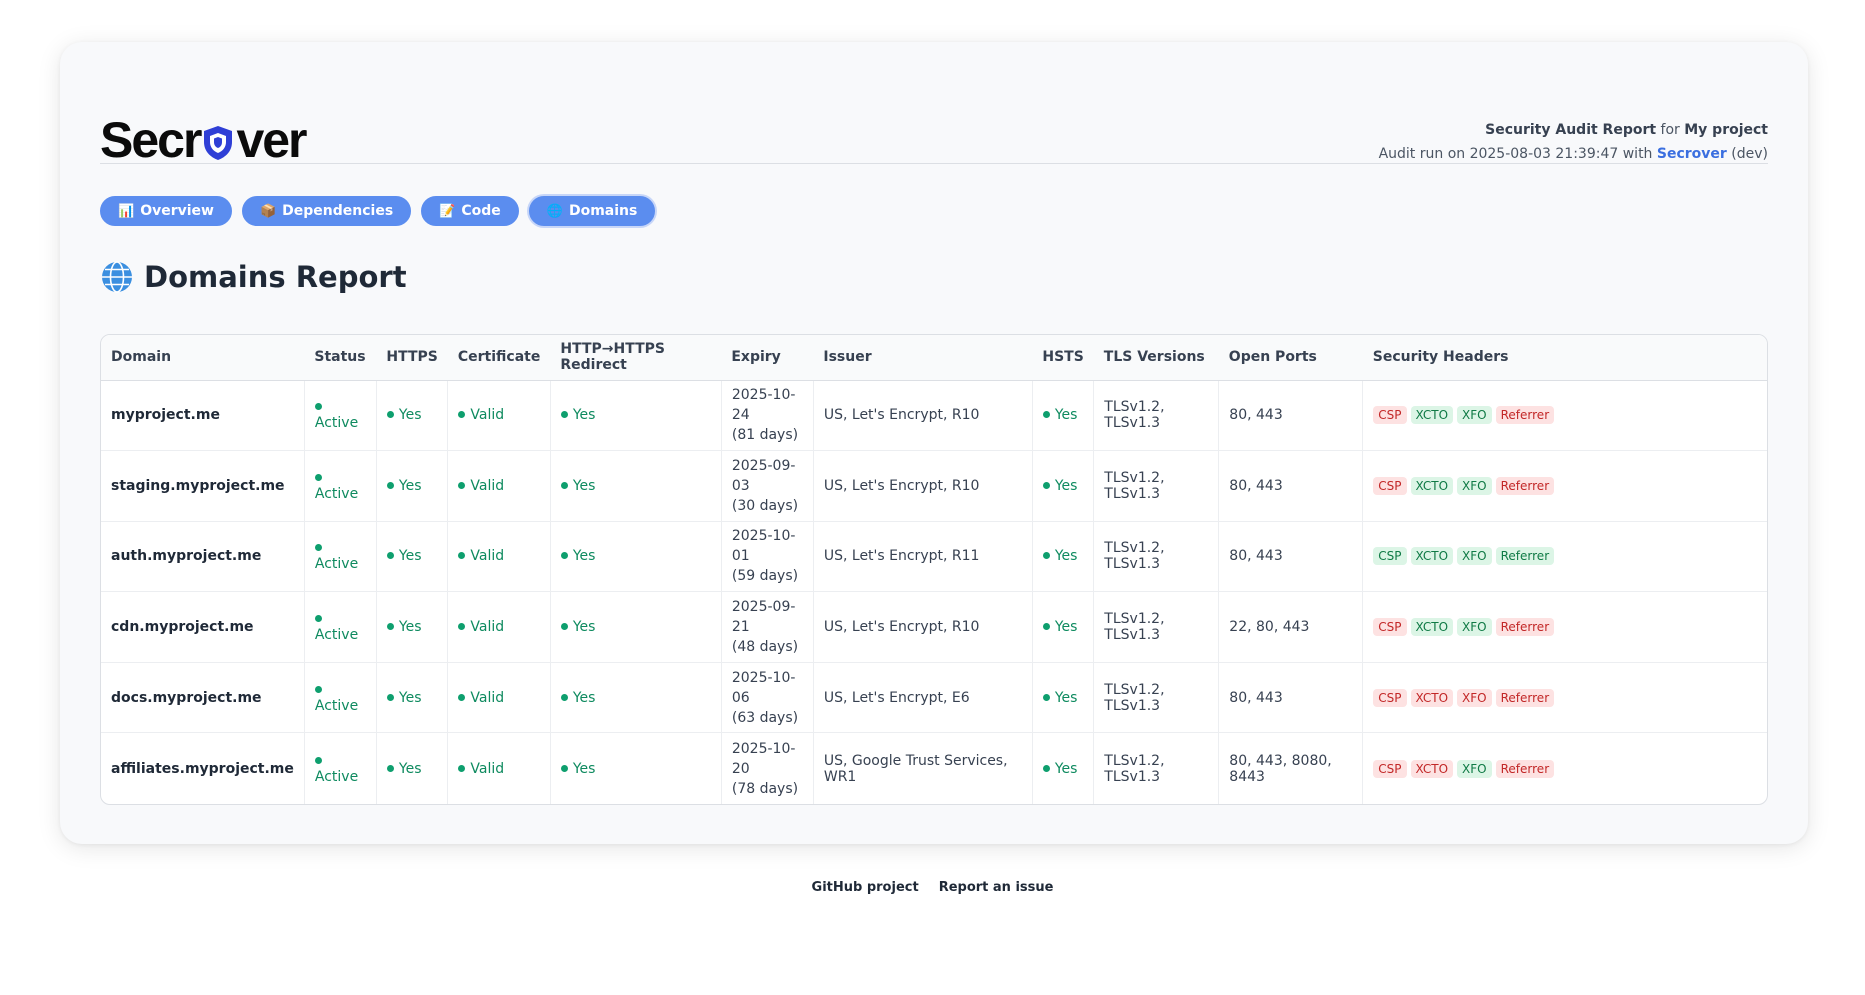 The image size is (1865, 995). I want to click on tab-label: Overview, so click(177, 211).